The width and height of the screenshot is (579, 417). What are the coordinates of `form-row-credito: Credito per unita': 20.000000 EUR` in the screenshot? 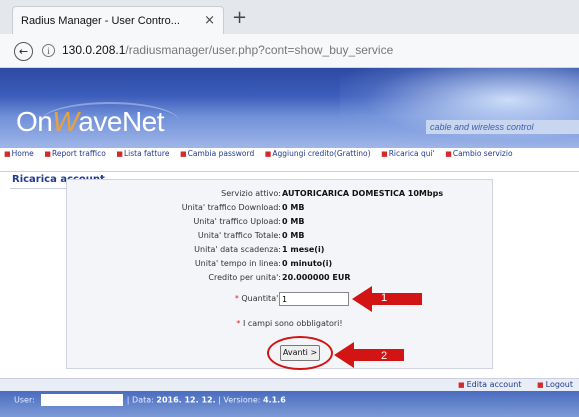 It's located at (279, 279).